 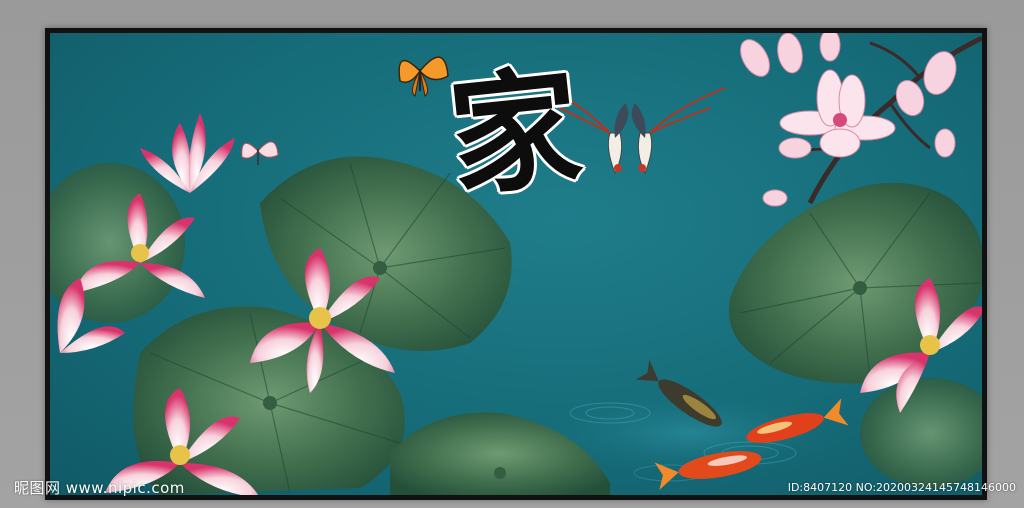 I want to click on swallow-right, so click(x=678, y=131).